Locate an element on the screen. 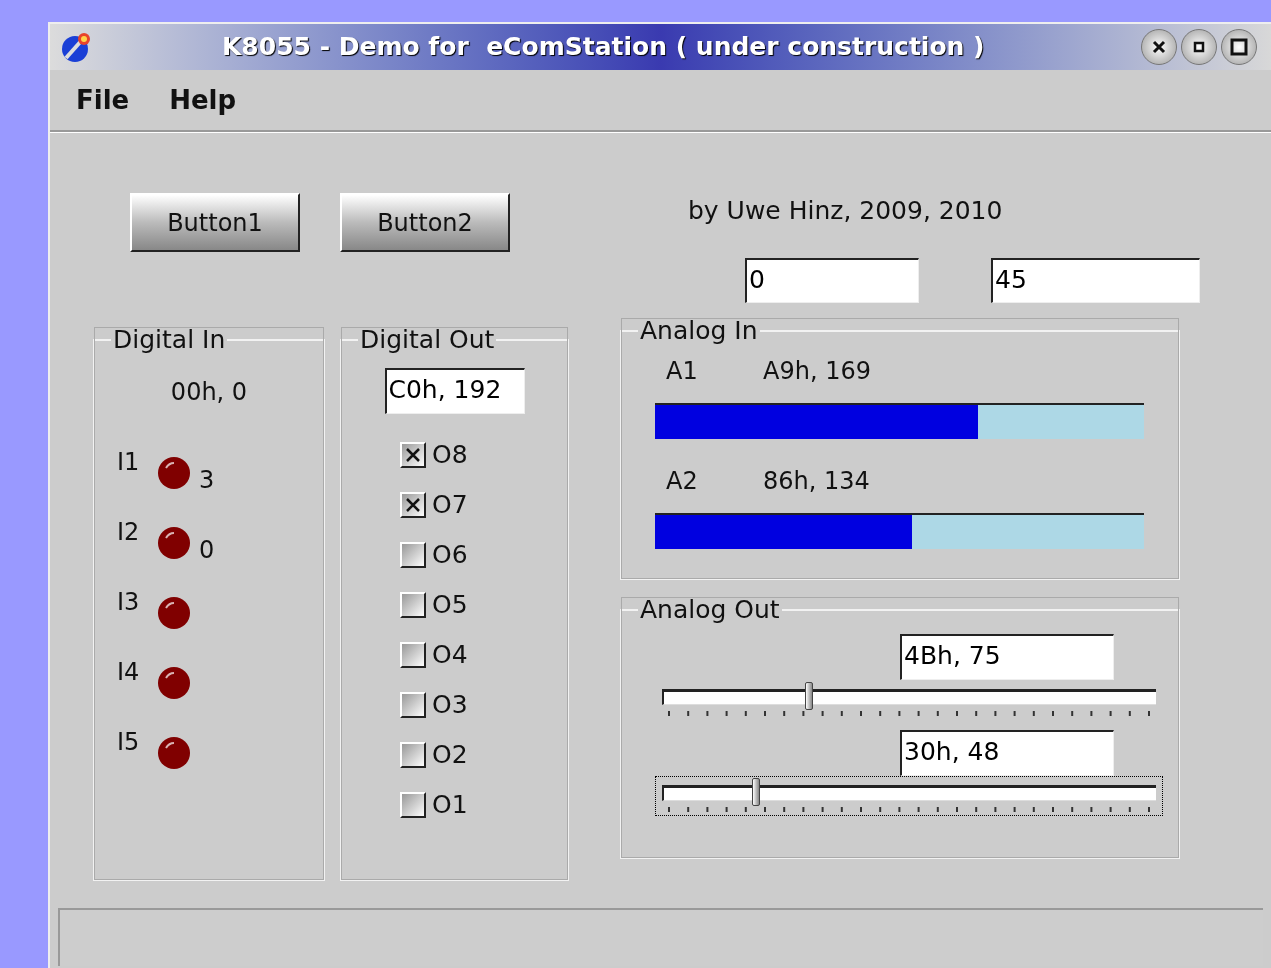 Image resolution: width=1271 pixels, height=968 pixels. group-title: Analog Out is located at coordinates (710, 609).